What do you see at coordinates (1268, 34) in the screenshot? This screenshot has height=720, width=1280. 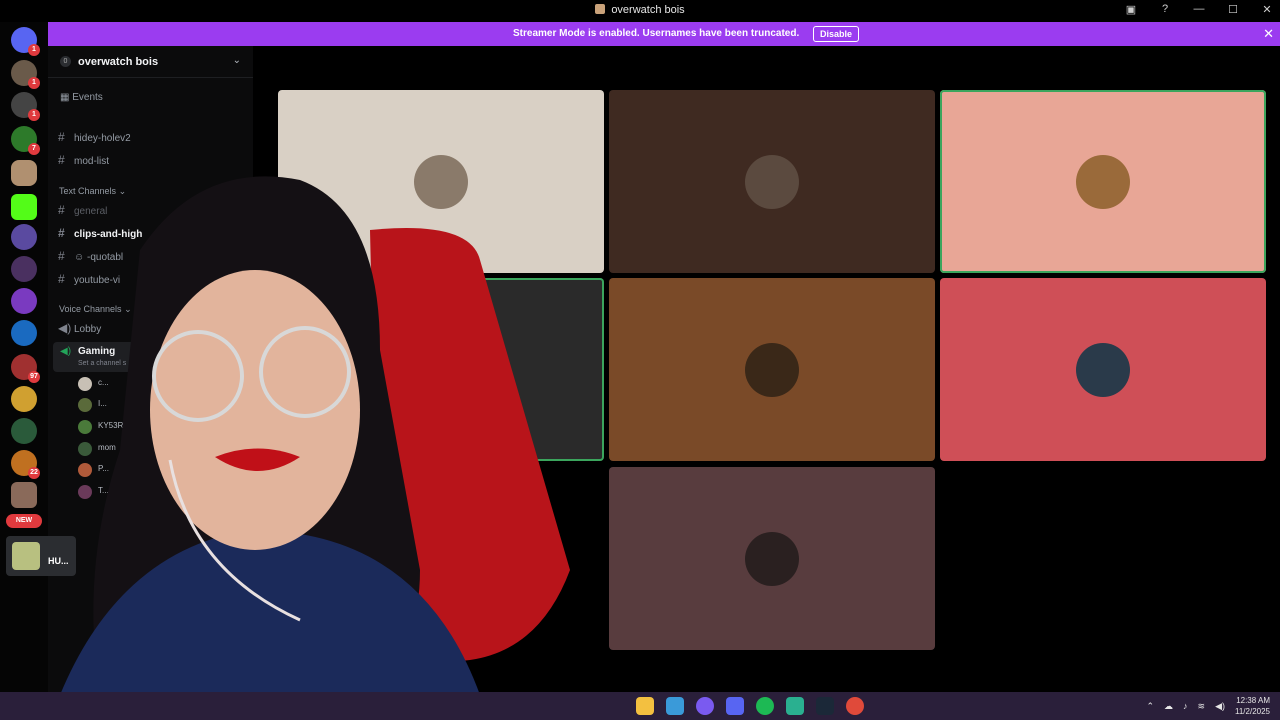 I see `close-icon: ✕` at bounding box center [1268, 34].